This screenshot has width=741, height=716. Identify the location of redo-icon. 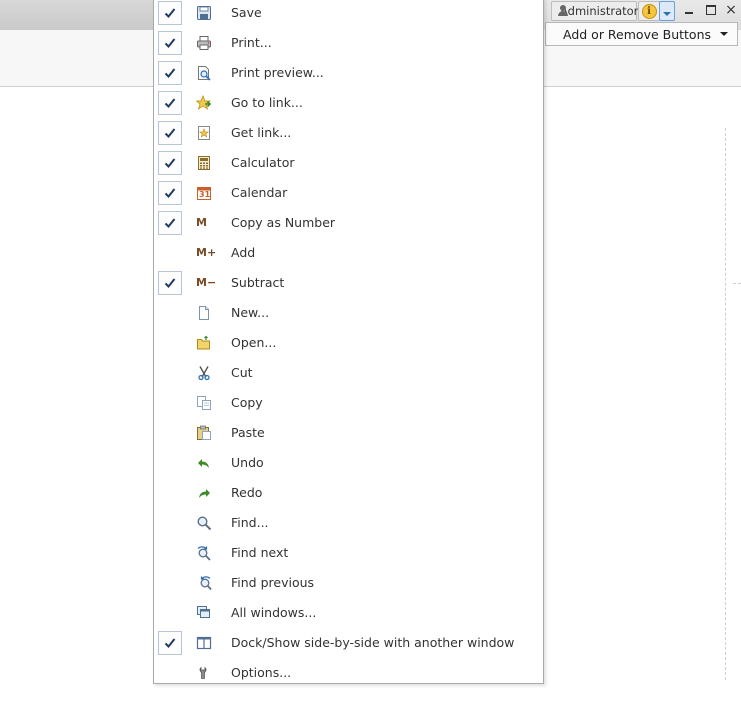
(204, 493).